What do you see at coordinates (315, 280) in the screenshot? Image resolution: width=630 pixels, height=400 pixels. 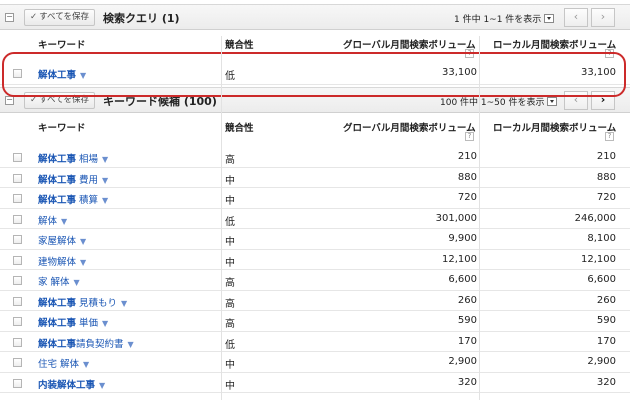 I see `table-row: 家 解体 ▼ 高 6,600 6,600` at bounding box center [315, 280].